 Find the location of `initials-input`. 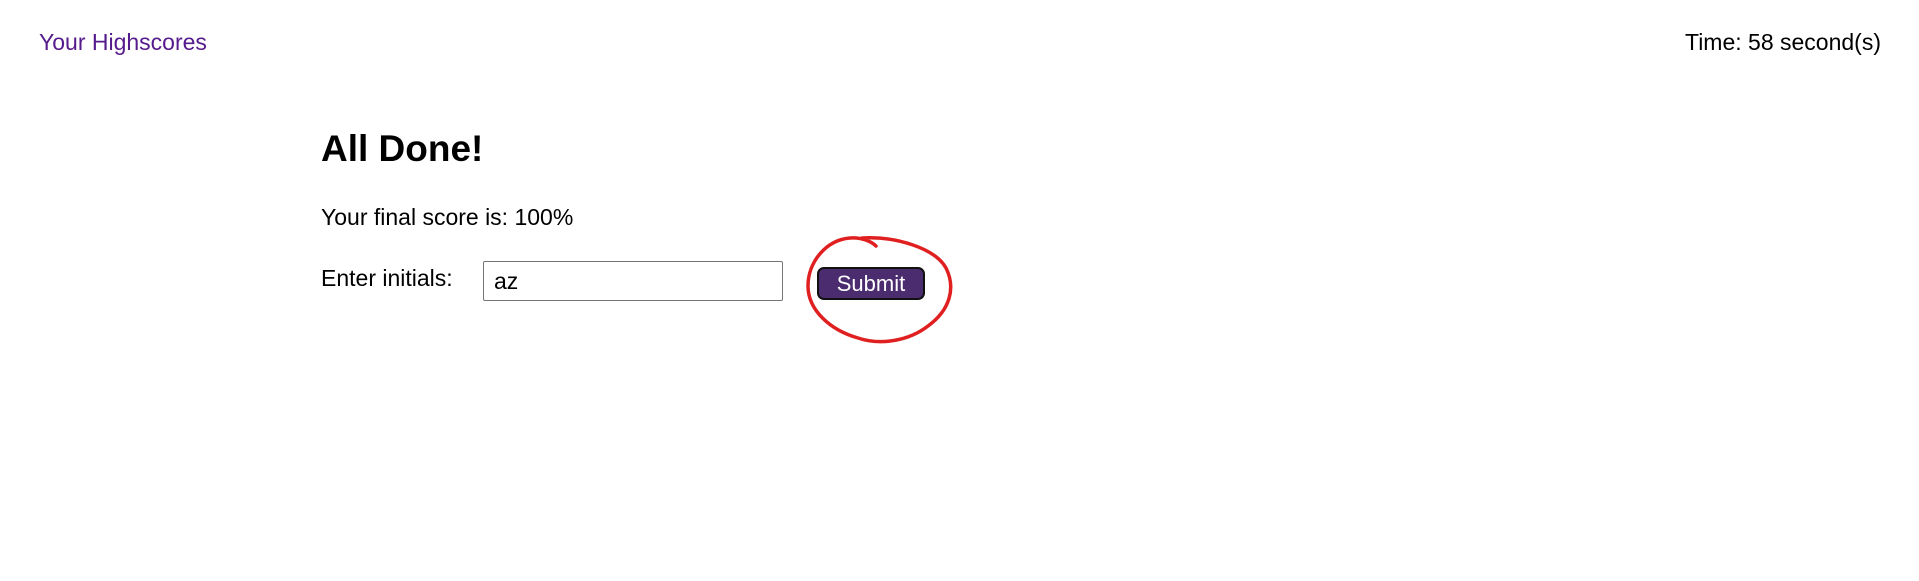

initials-input is located at coordinates (633, 281).